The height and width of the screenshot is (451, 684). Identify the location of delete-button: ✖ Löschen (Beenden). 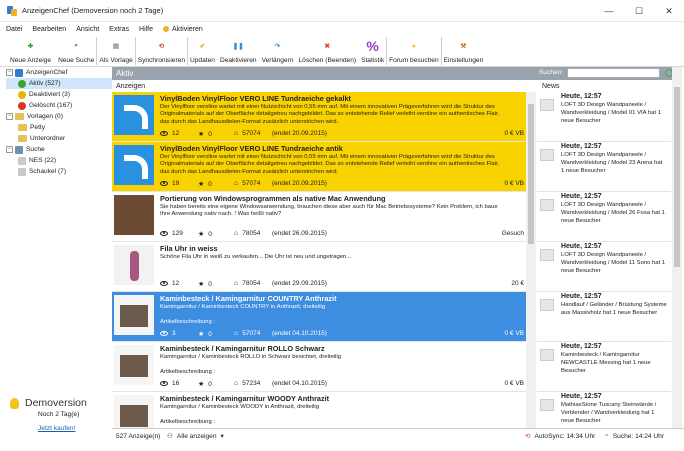
(328, 51).